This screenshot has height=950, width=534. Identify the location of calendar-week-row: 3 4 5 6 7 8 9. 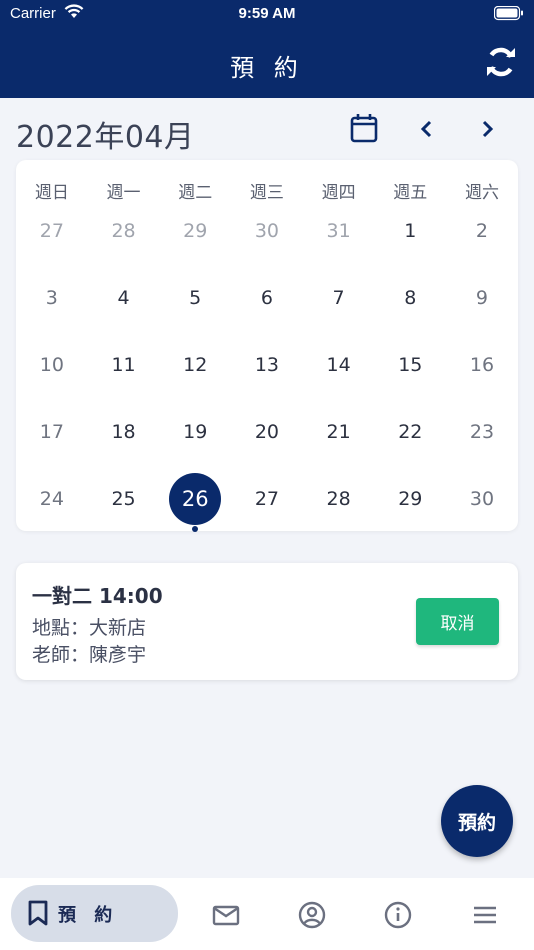
(267, 298).